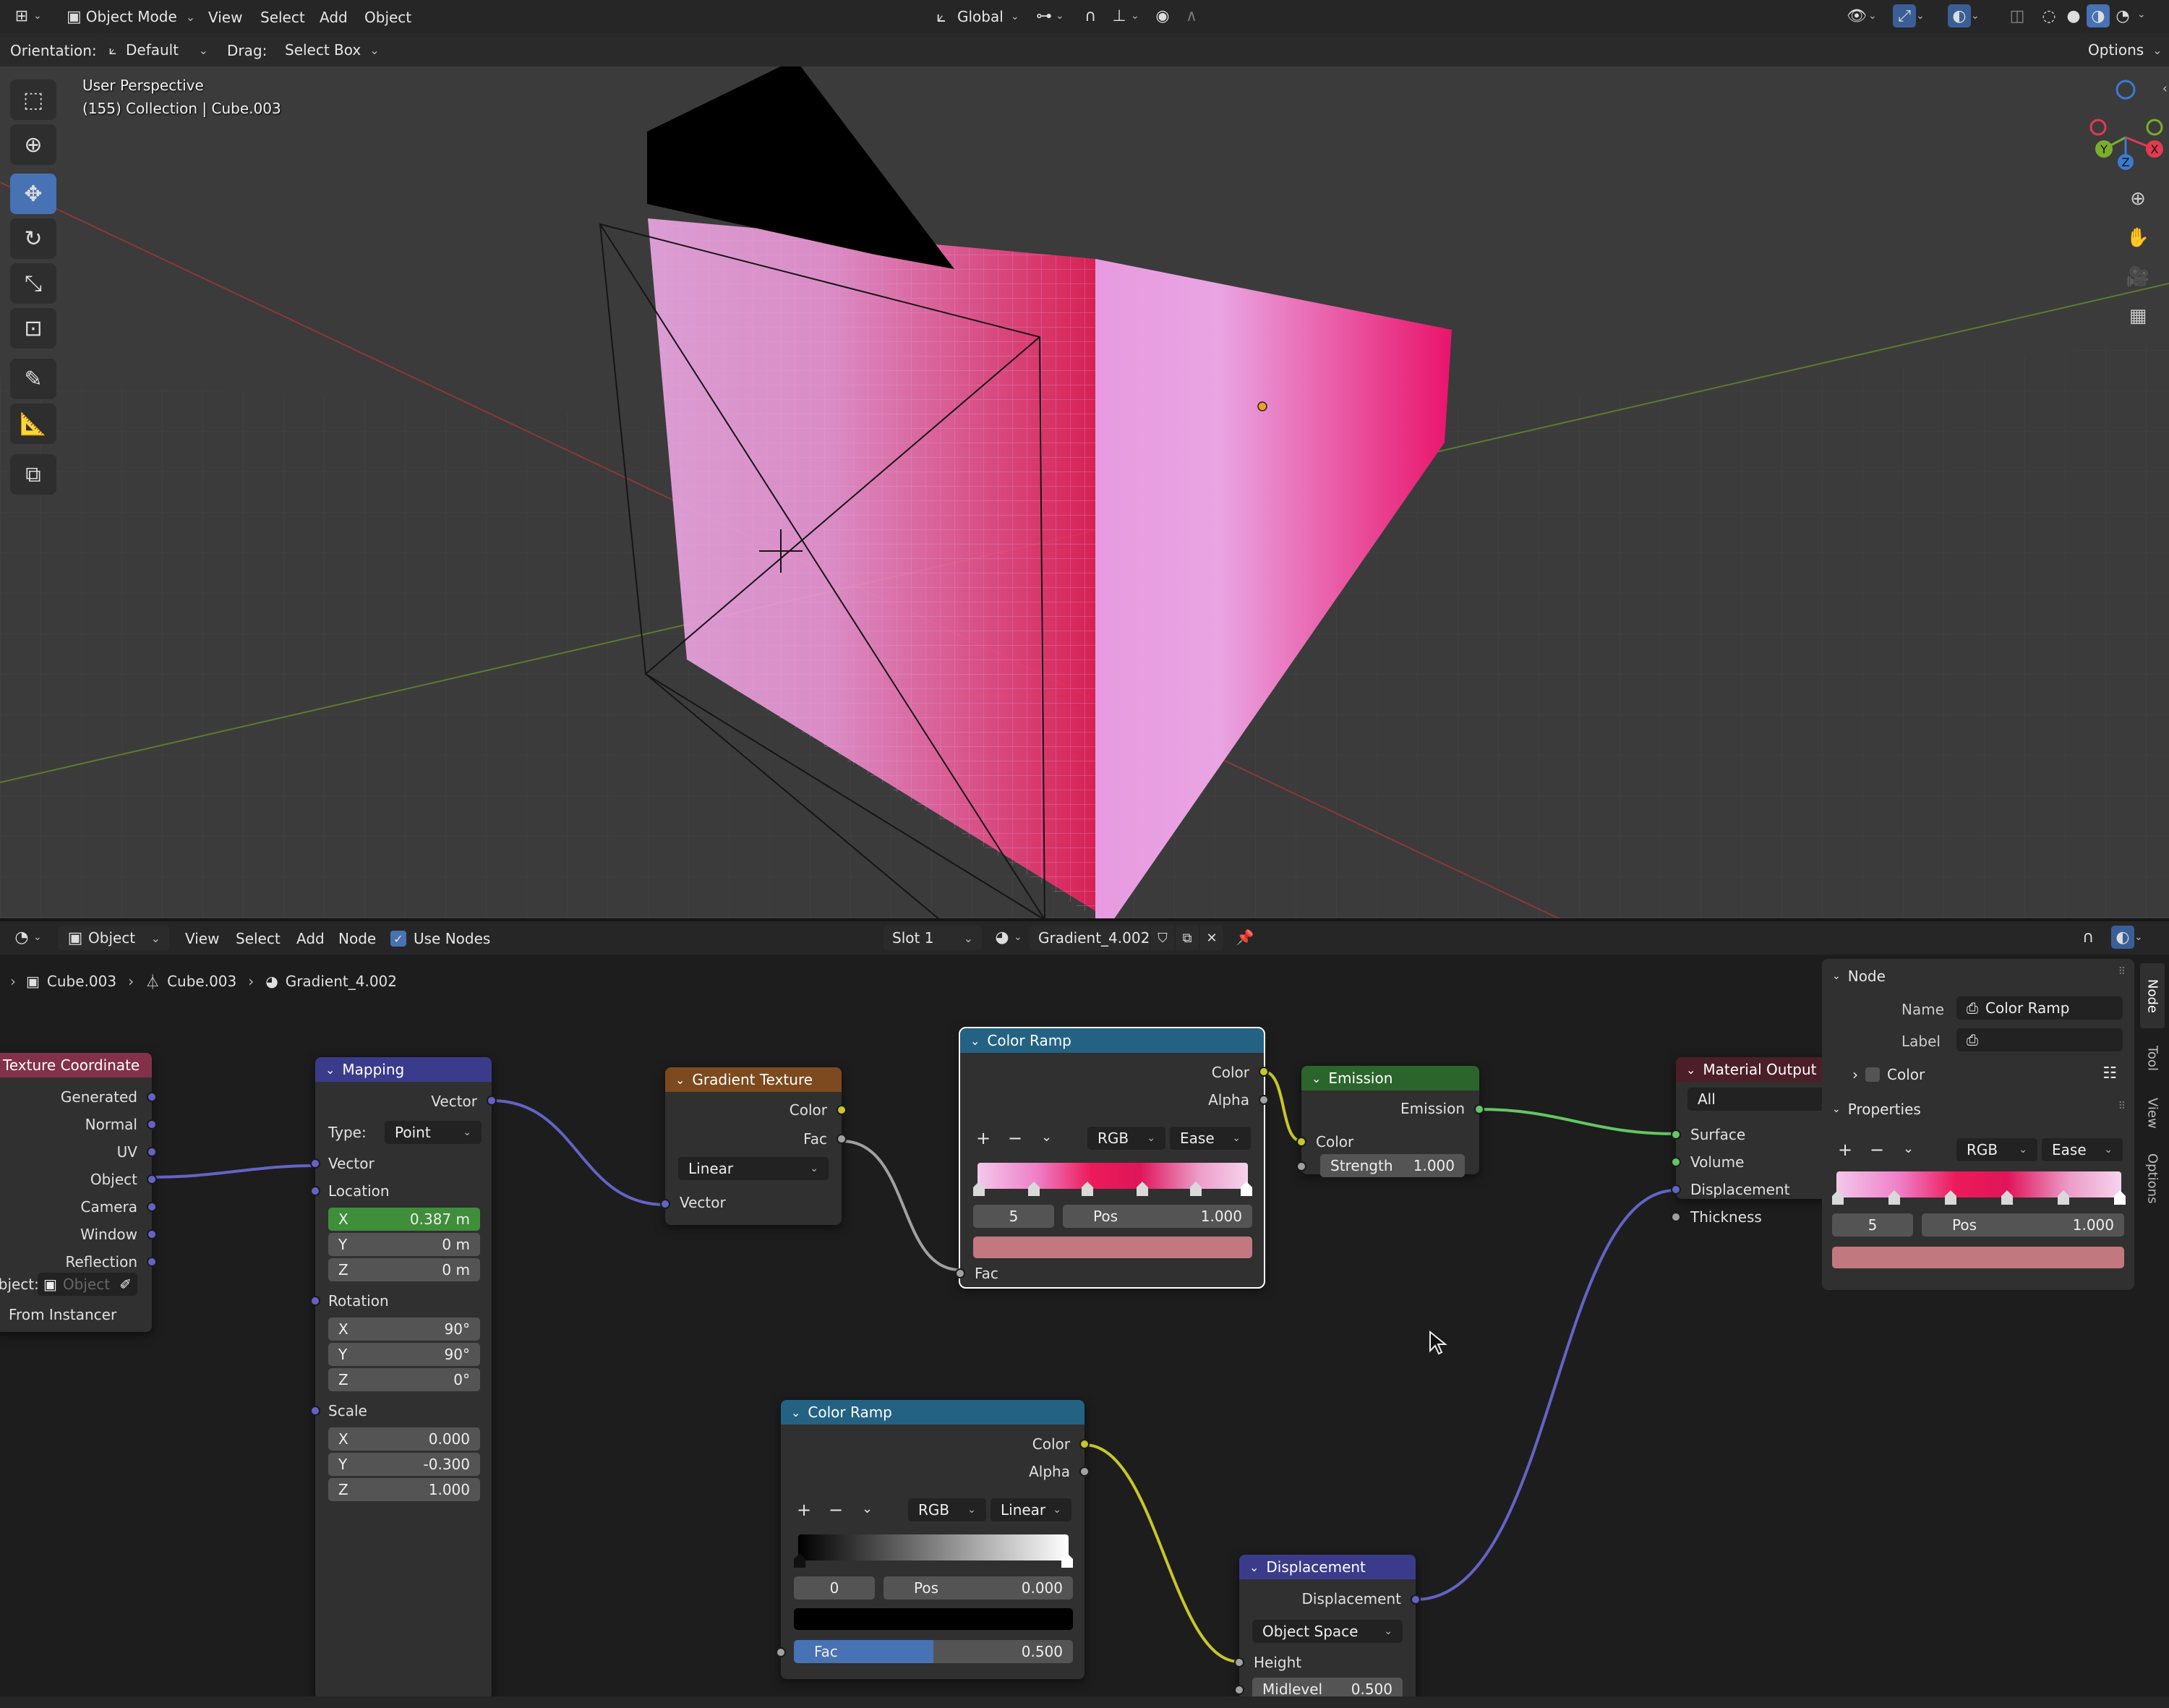 Image resolution: width=2169 pixels, height=1708 pixels. What do you see at coordinates (152, 1262) in the screenshot?
I see `socket-reflection` at bounding box center [152, 1262].